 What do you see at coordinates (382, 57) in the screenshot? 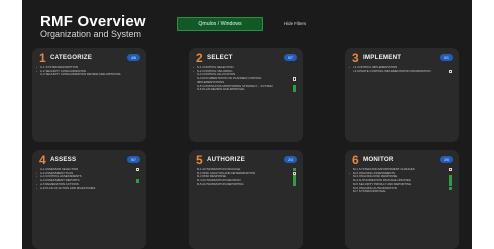
I see `step-title: IMPLEMENT` at bounding box center [382, 57].